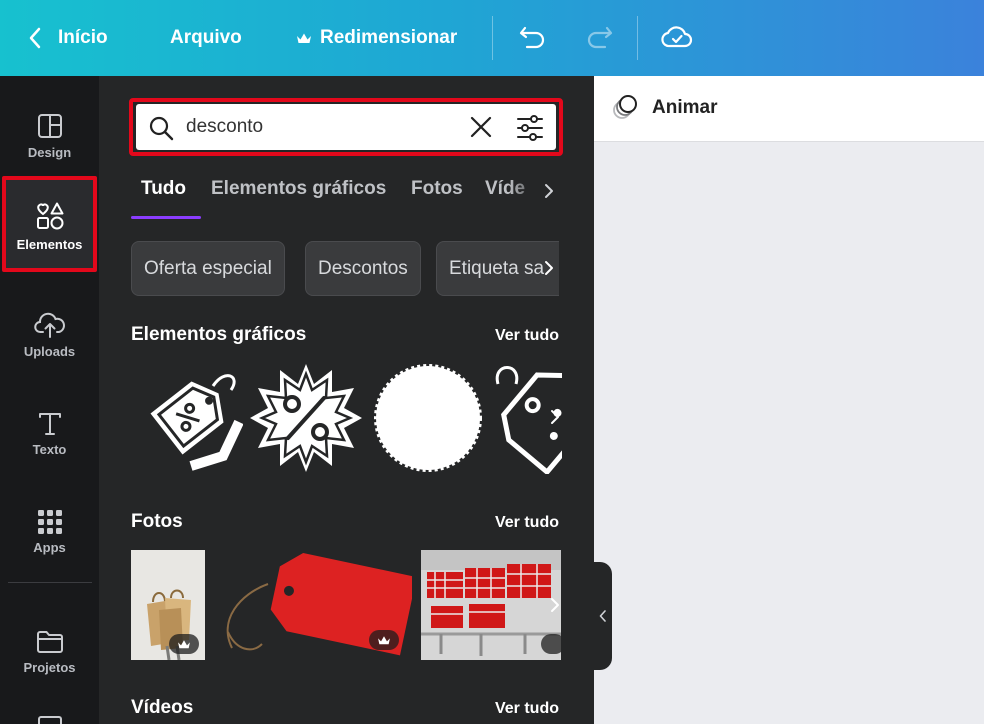 The width and height of the screenshot is (984, 724). What do you see at coordinates (321, 127) in the screenshot?
I see `search-input` at bounding box center [321, 127].